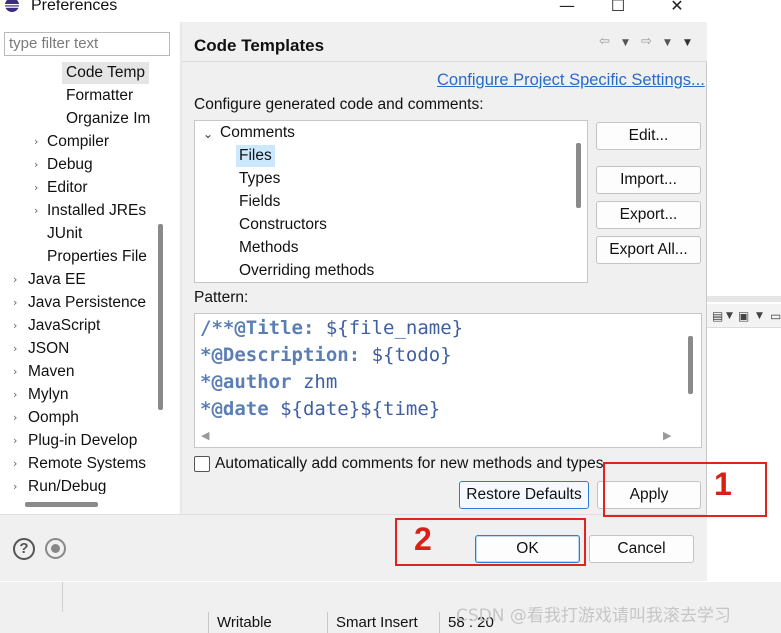  Describe the element at coordinates (70, 165) in the screenshot. I see `tree-item-debug: Debug` at that location.